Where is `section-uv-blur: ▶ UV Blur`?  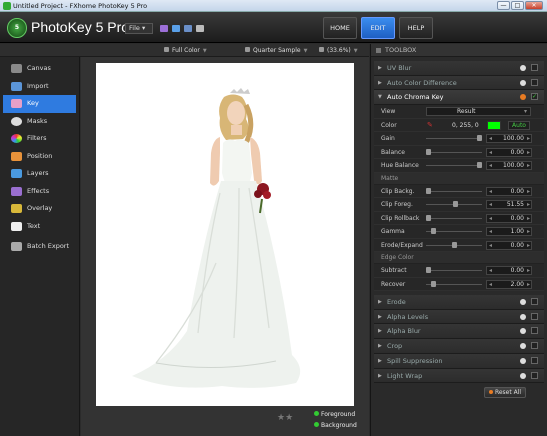
section-uv-blur: ▶ UV Blur is located at coordinates (459, 68).